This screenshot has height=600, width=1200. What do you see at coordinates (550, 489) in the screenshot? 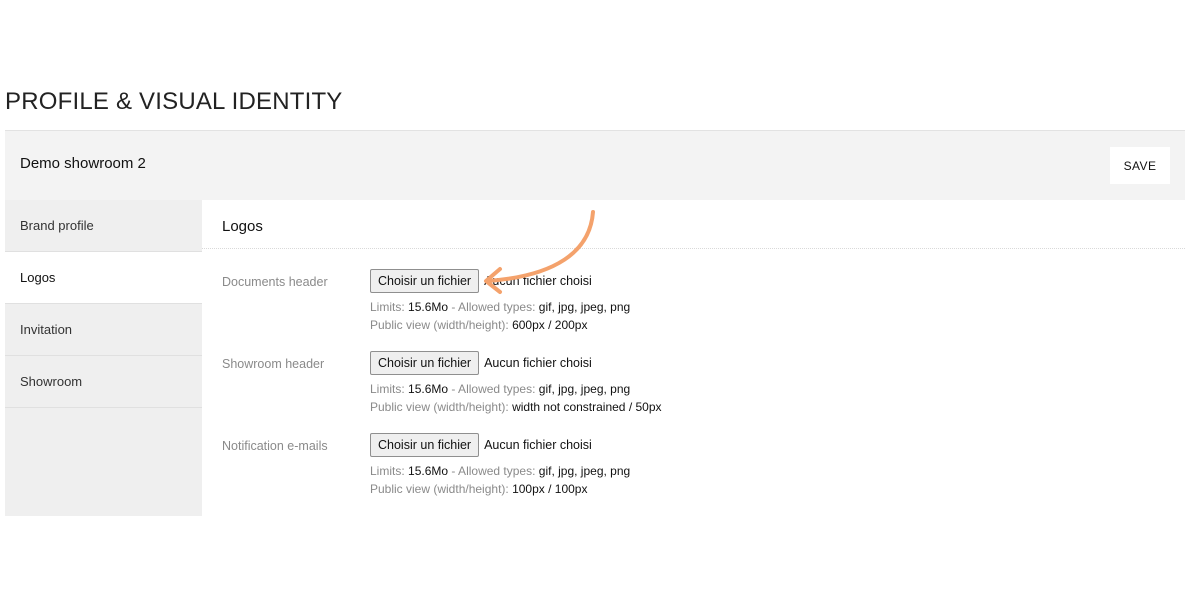
I see `view-value: 100px / 100px` at bounding box center [550, 489].